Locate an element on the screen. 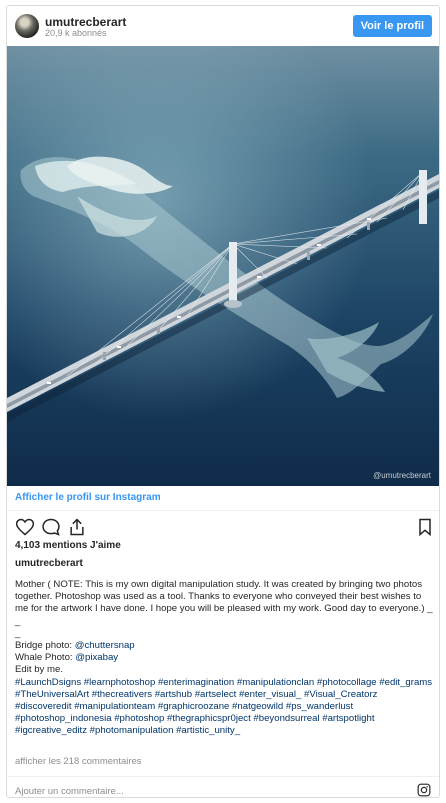 This screenshot has height=803, width=446. instagram-icon is located at coordinates (424, 790).